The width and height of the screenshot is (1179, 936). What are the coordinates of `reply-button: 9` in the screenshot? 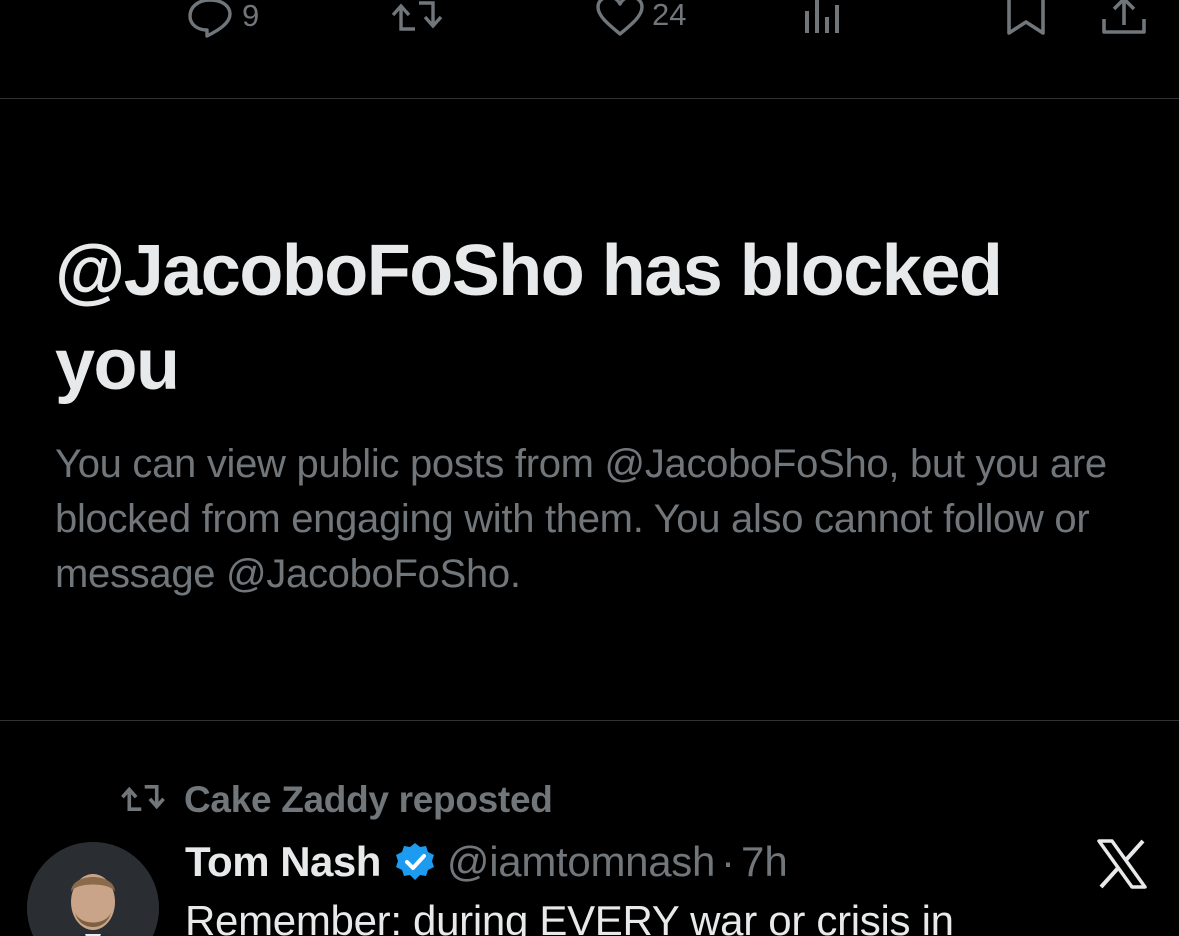 It's located at (223, 19).